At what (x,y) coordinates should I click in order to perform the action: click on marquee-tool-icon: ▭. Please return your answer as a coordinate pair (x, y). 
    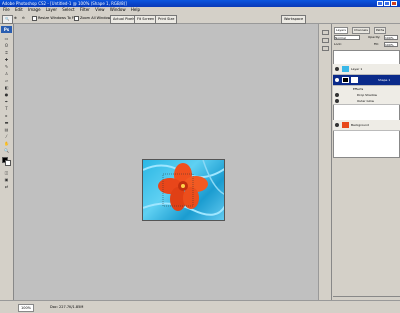
    Looking at the image, I should click on (6, 39).